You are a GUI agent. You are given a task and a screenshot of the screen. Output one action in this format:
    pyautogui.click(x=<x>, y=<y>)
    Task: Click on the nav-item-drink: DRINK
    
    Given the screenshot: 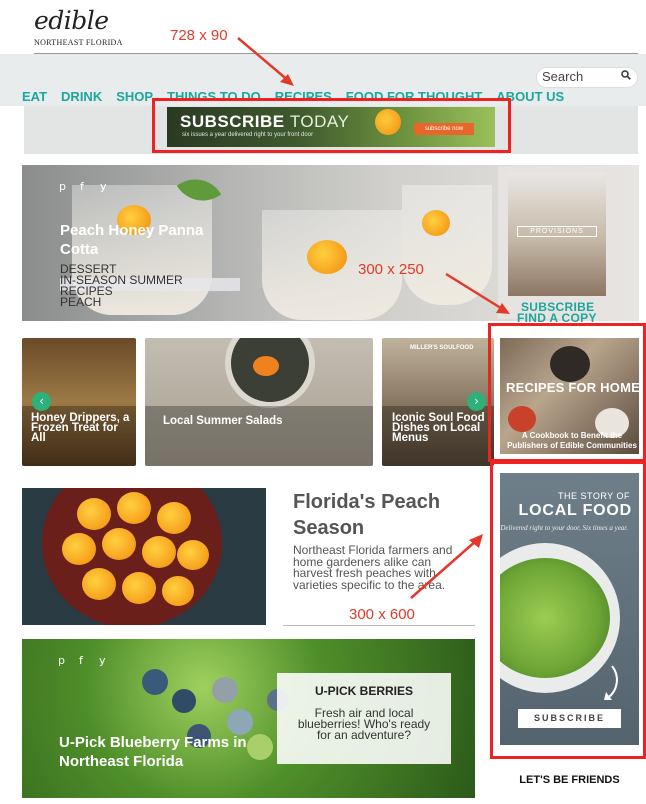 What is the action you would take?
    pyautogui.click(x=81, y=96)
    